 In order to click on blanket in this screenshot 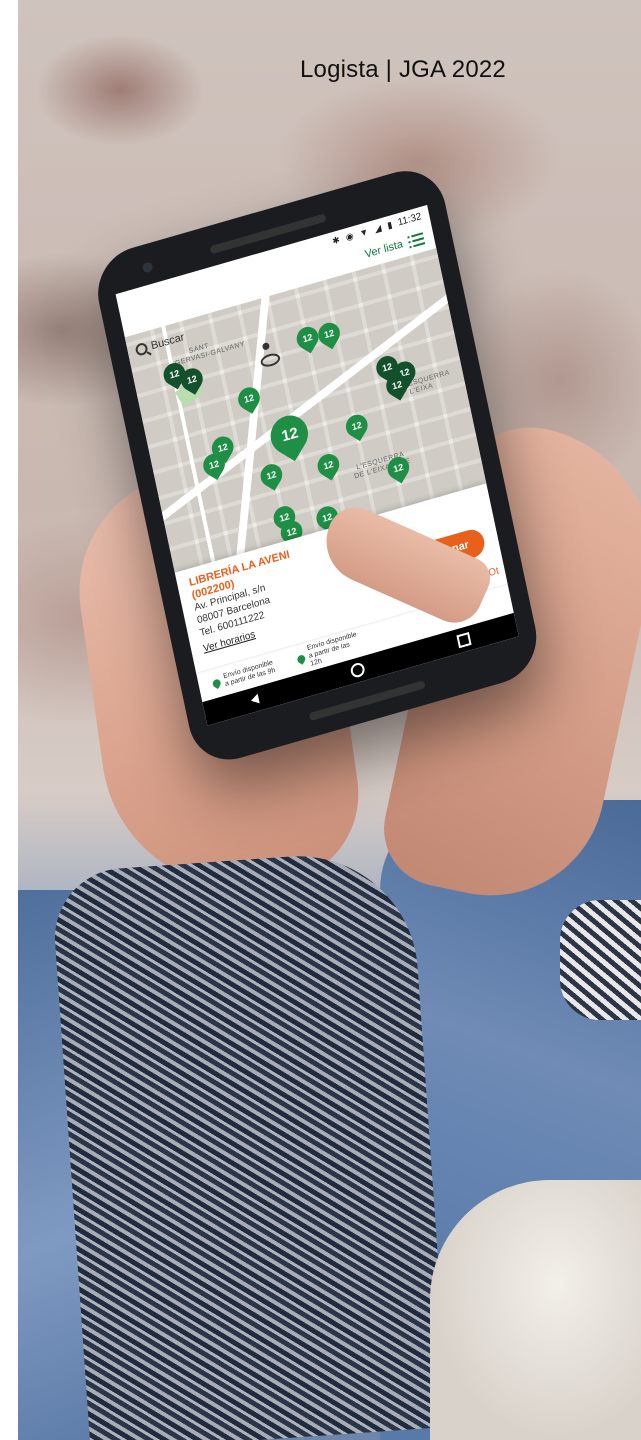, I will do `click(535, 1310)`.